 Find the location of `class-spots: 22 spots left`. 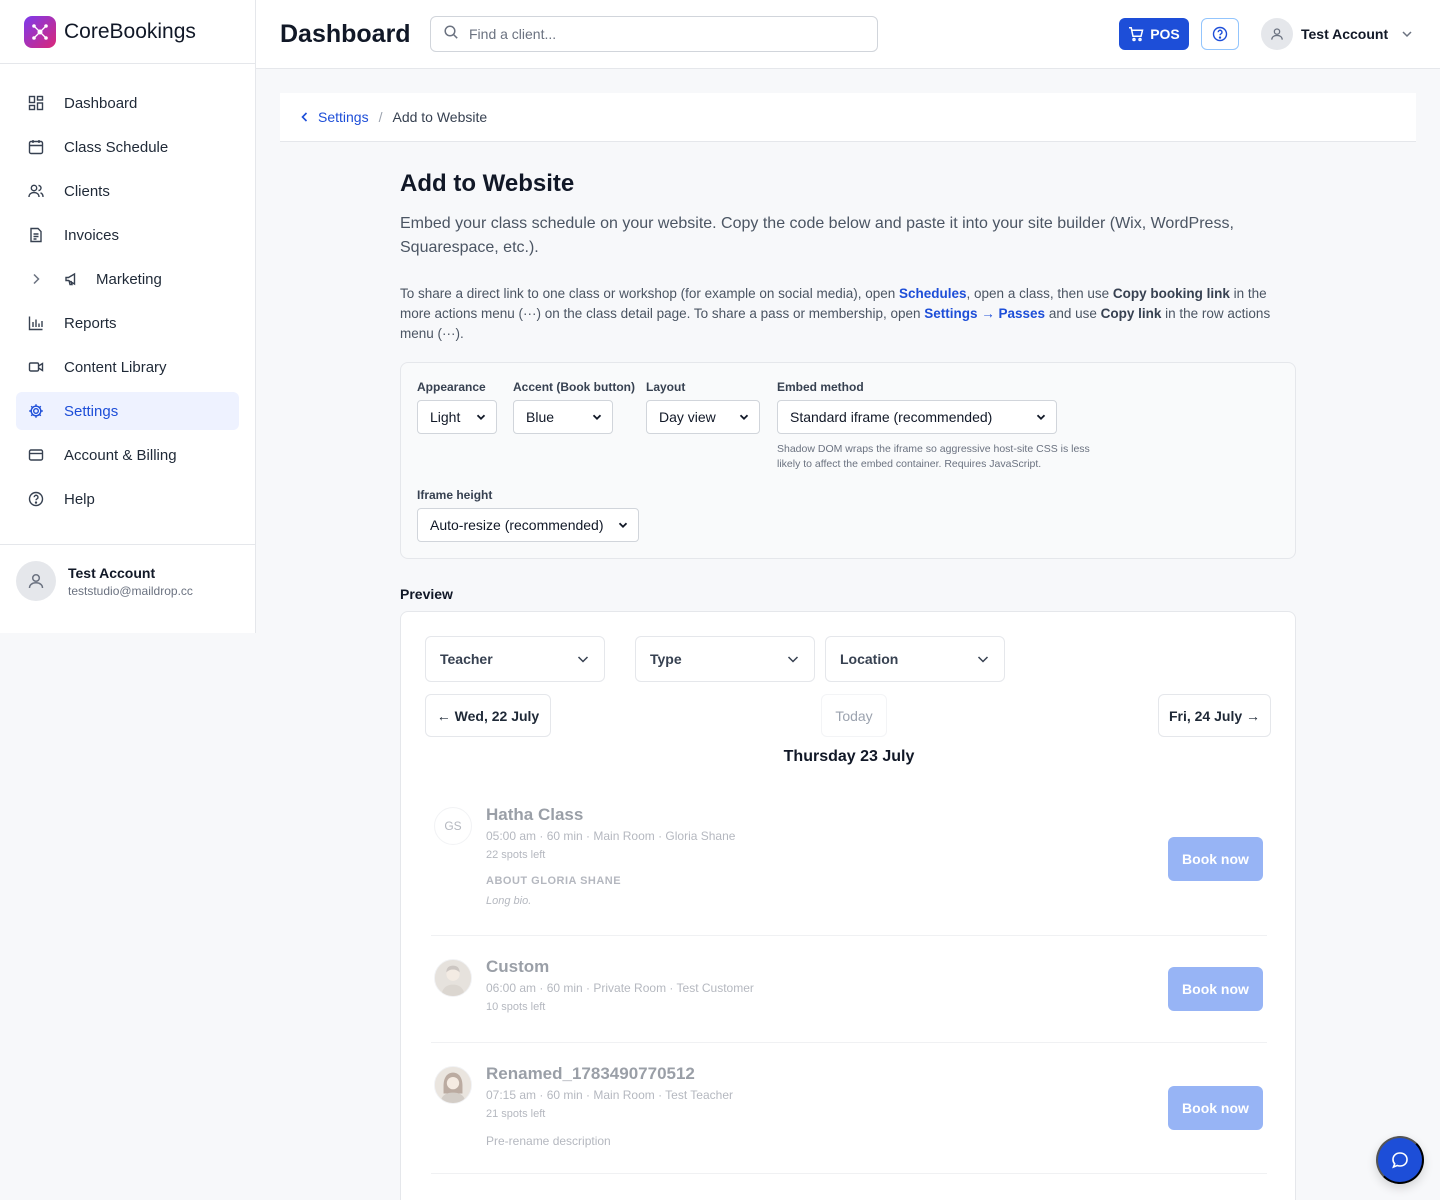

class-spots: 22 spots left is located at coordinates (516, 855).